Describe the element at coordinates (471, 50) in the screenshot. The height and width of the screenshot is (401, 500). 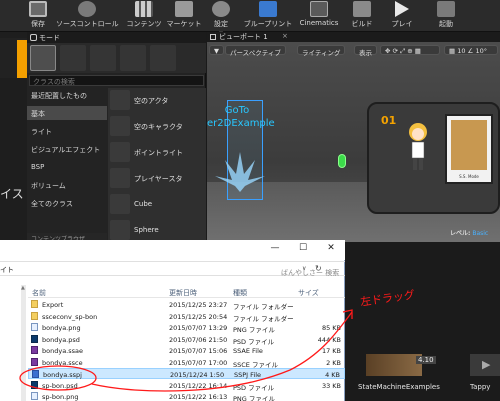
I see `snap-settings: ▦ 10 ∠ 10°` at that location.